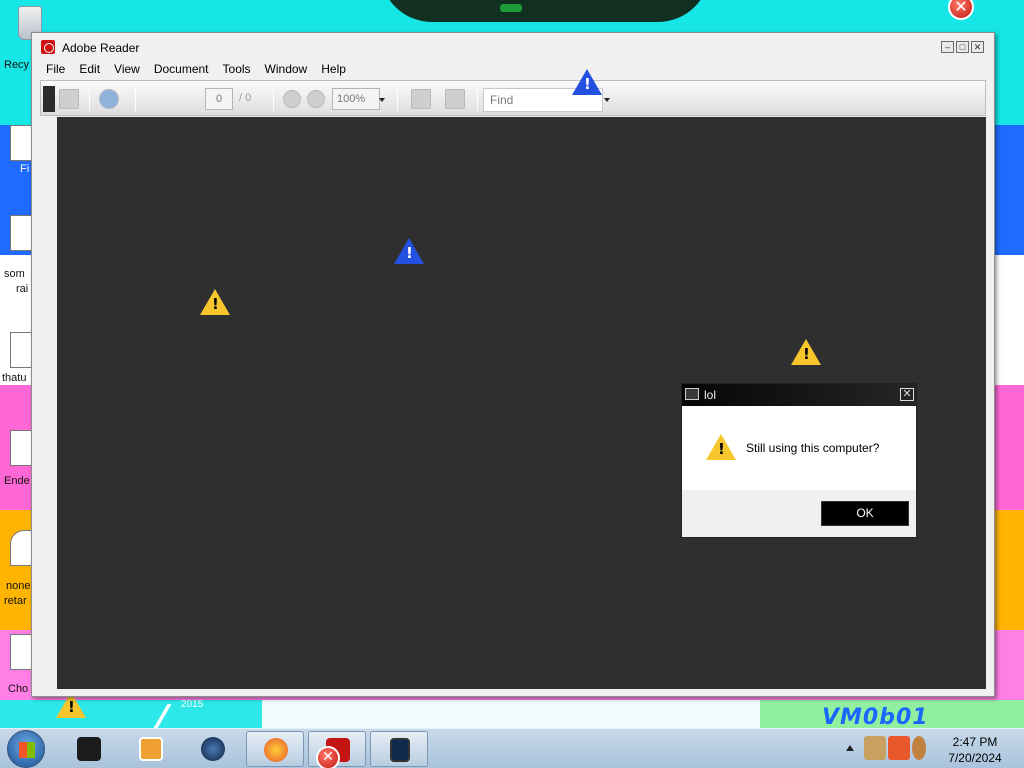 The width and height of the screenshot is (1024, 768). Describe the element at coordinates (545, 11) in the screenshot. I see `top-dark-shape` at that location.